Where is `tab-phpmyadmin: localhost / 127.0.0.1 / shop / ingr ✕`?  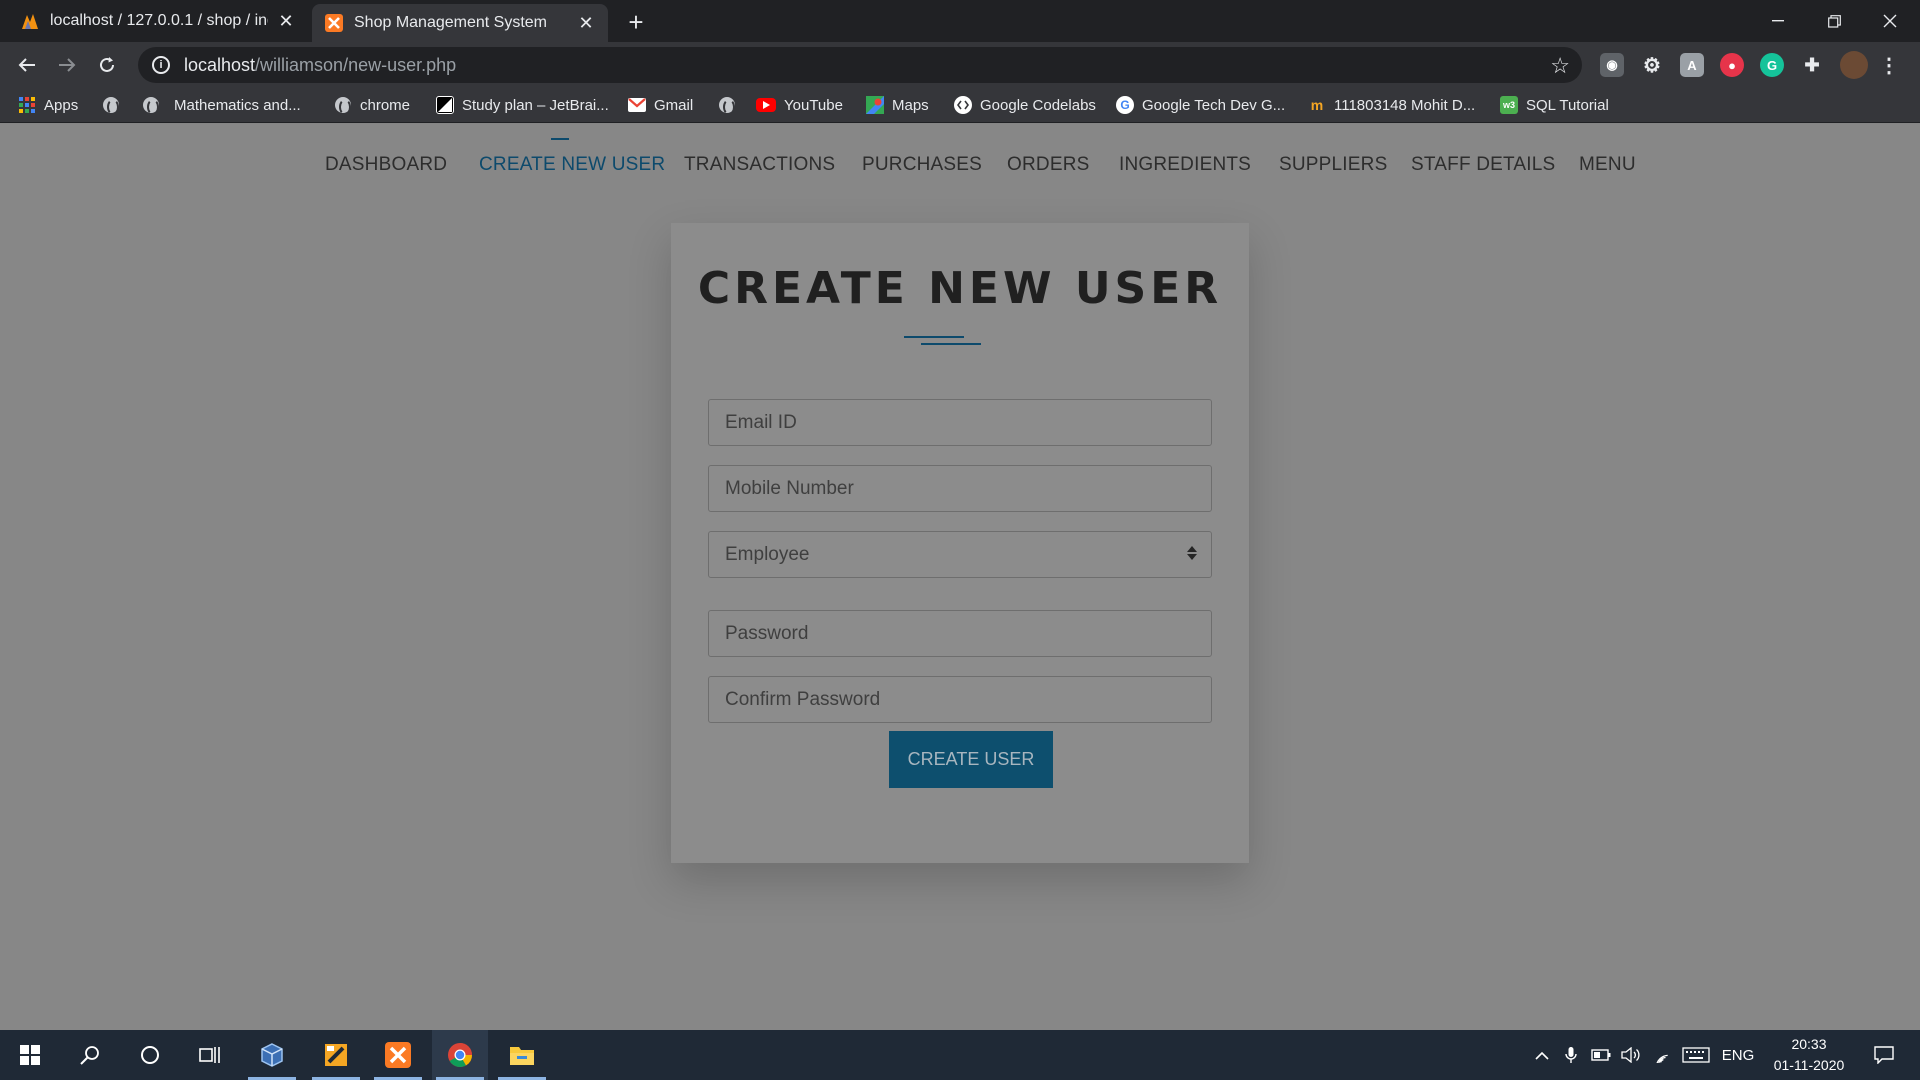
tab-phpmyadmin: localhost / 127.0.0.1 / shop / ingr ✕ is located at coordinates (158, 21).